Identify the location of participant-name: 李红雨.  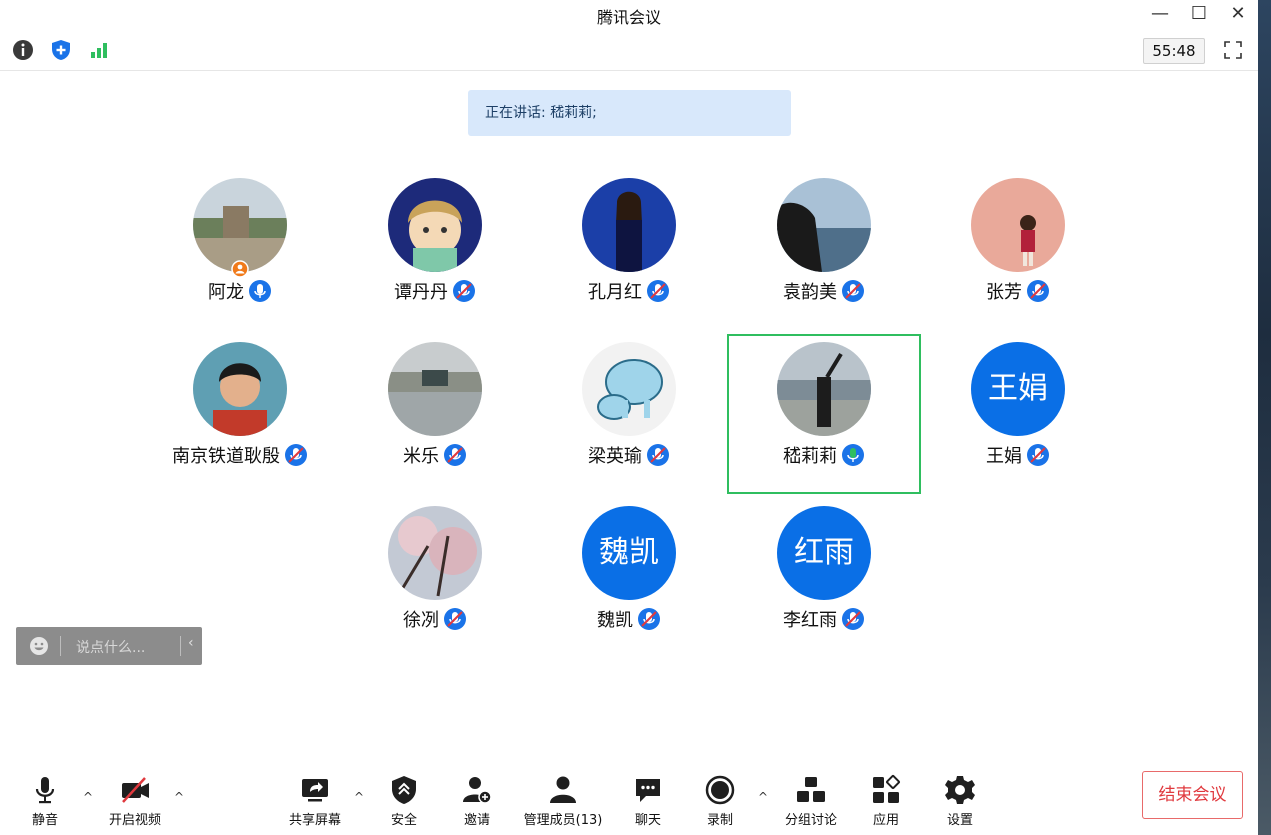
(810, 620).